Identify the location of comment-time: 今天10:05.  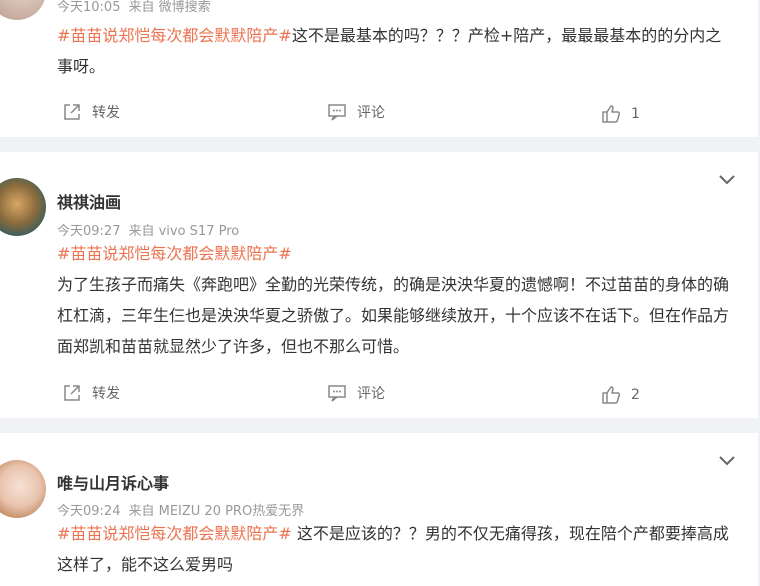
(89, 7).